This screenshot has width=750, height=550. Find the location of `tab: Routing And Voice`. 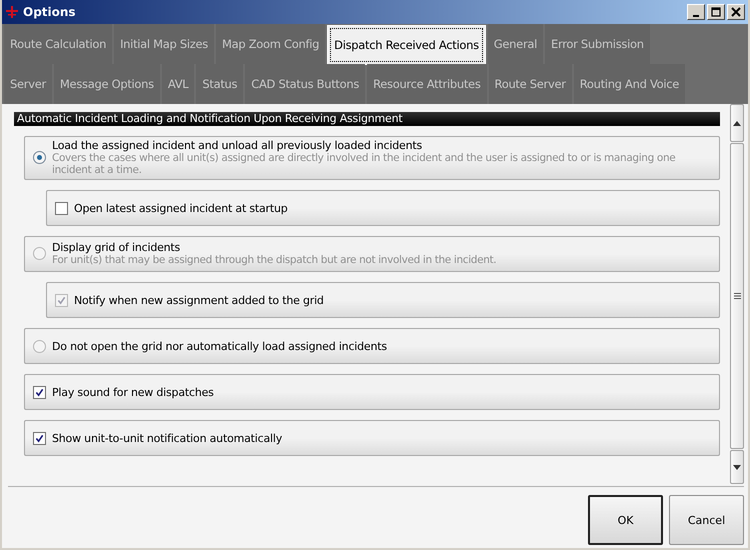

tab: Routing And Voice is located at coordinates (630, 84).